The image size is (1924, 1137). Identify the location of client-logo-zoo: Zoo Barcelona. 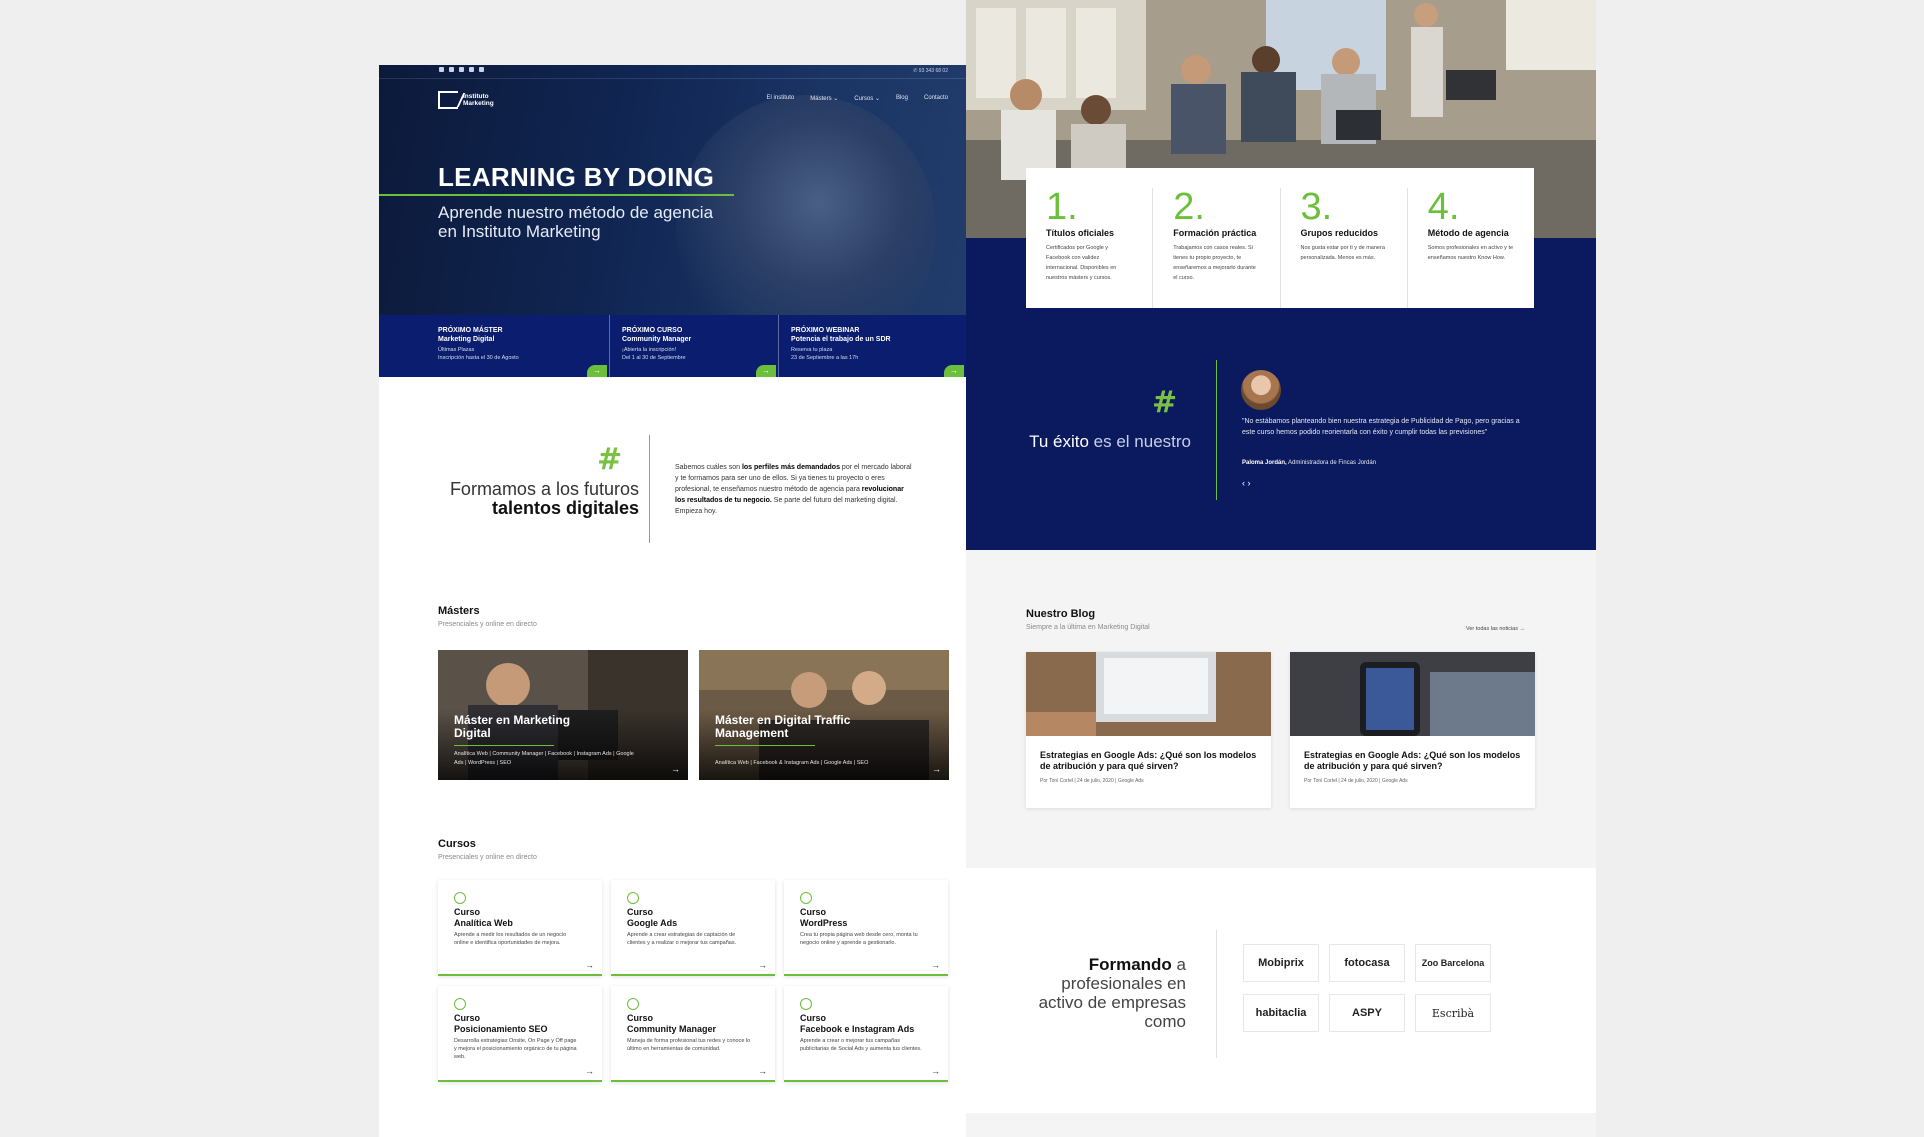
(1453, 963).